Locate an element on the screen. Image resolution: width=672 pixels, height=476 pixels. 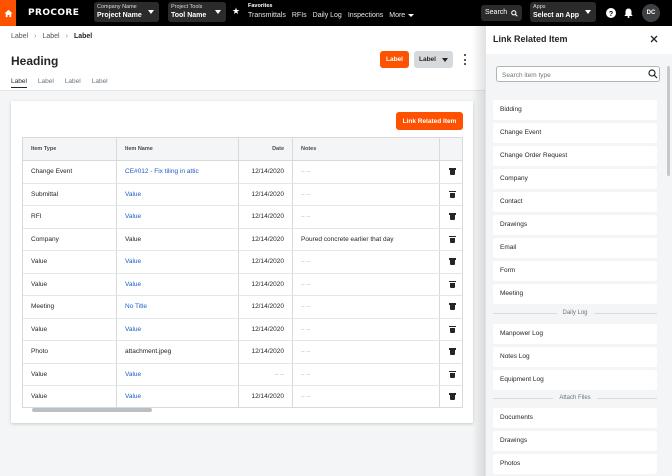
secondary-dropdown-button: Label is located at coordinates (433, 59).